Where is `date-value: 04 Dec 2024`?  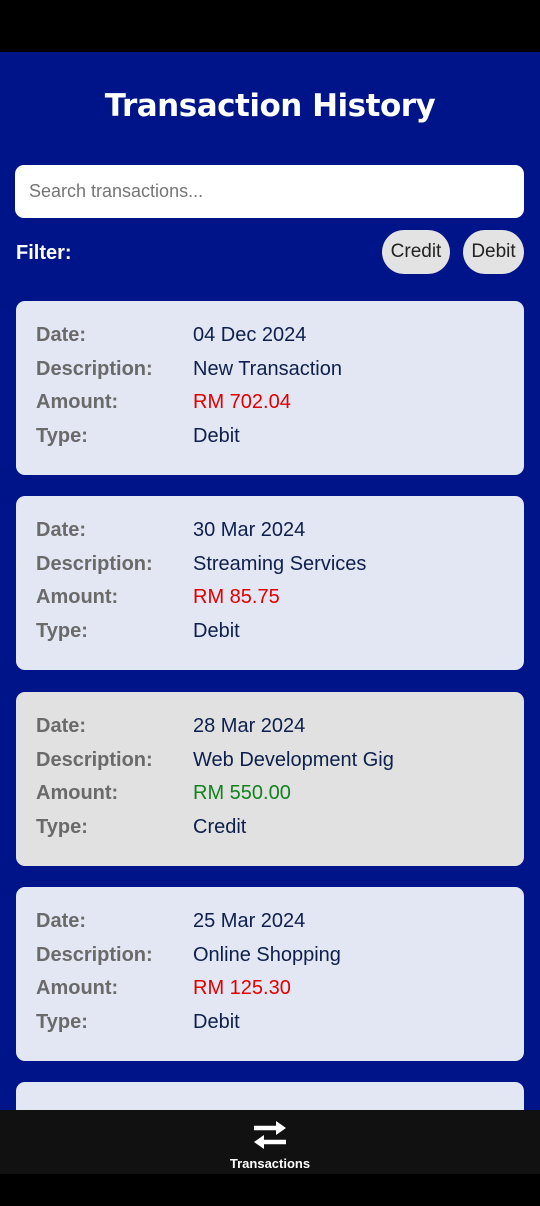 date-value: 04 Dec 2024 is located at coordinates (250, 335).